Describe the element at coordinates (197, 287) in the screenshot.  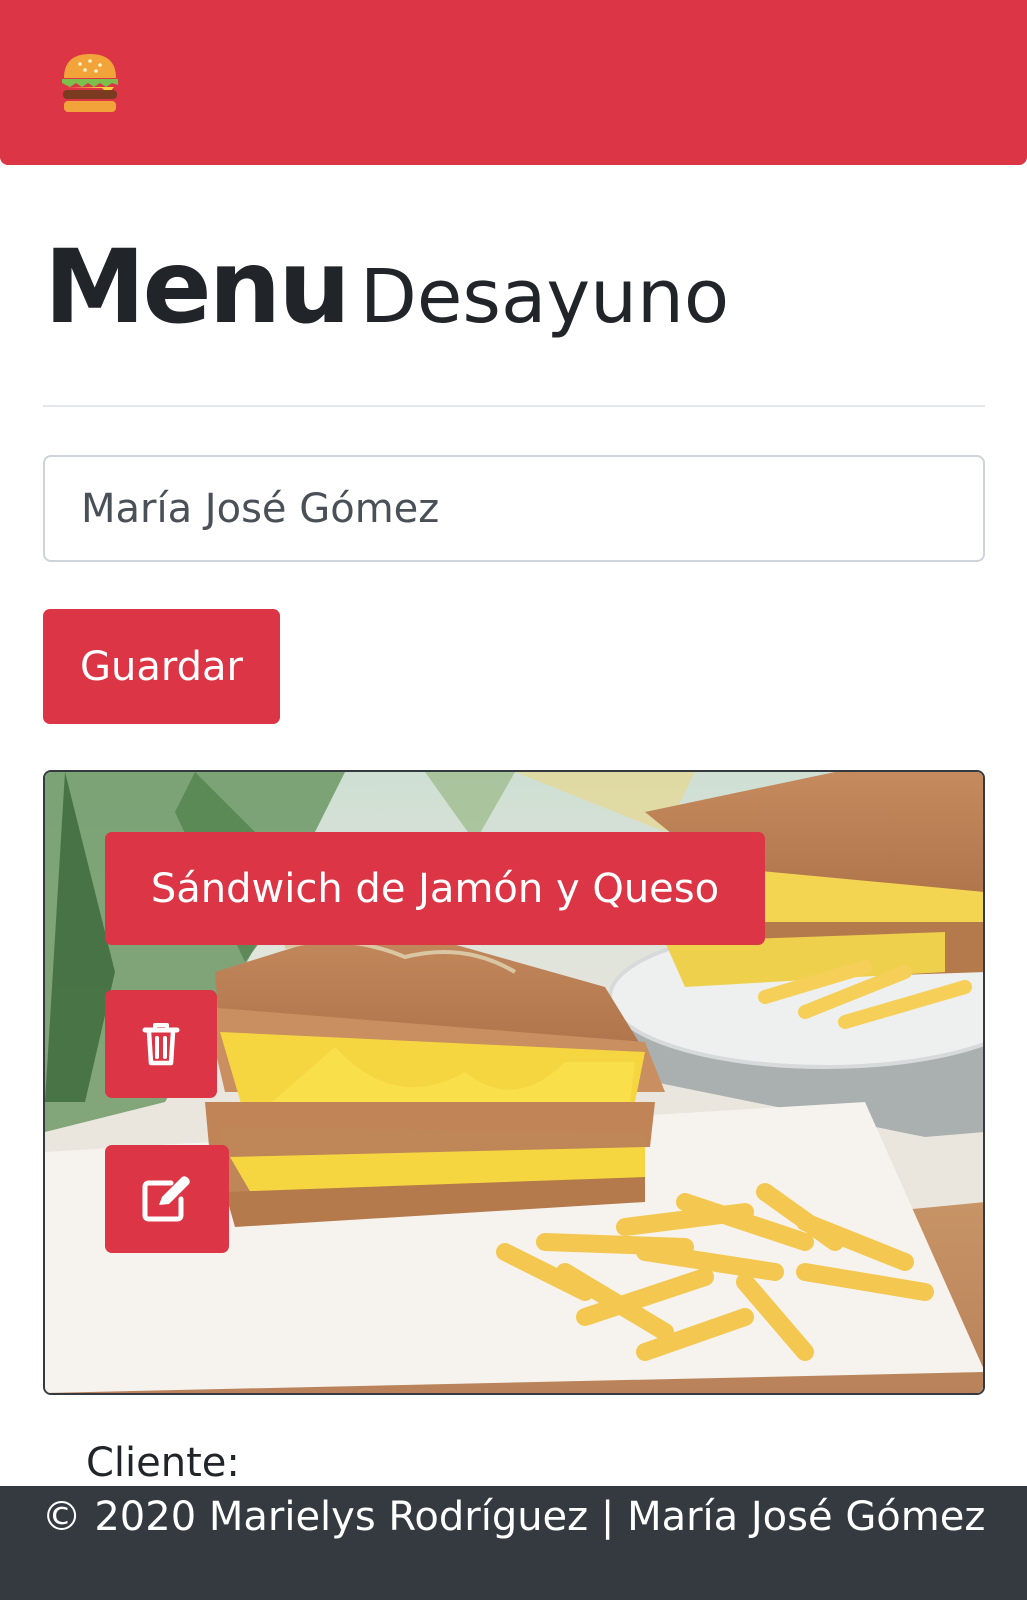
I see `page-title-main: Menu` at that location.